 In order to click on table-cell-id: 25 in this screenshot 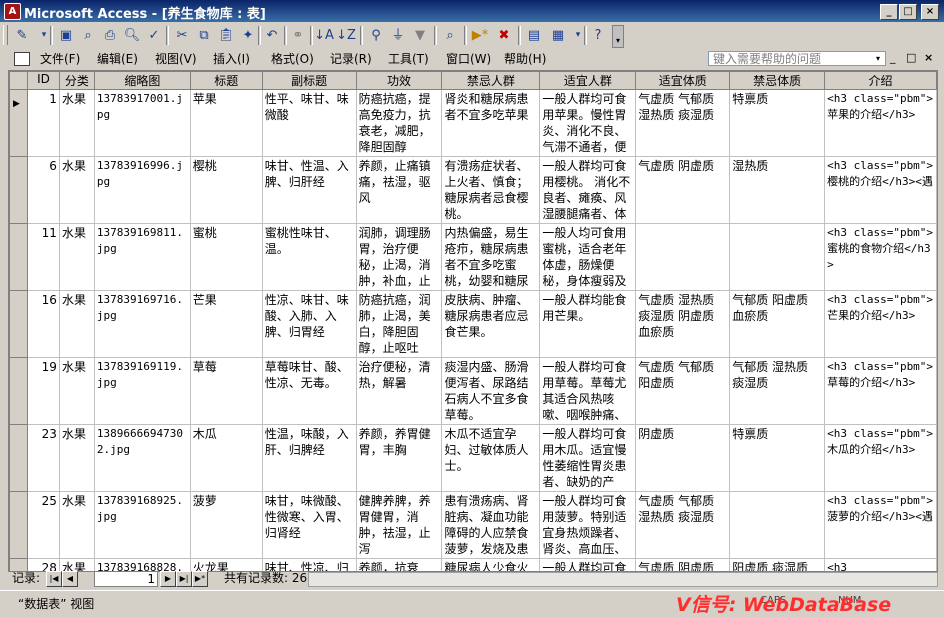, I will do `click(43, 525)`.